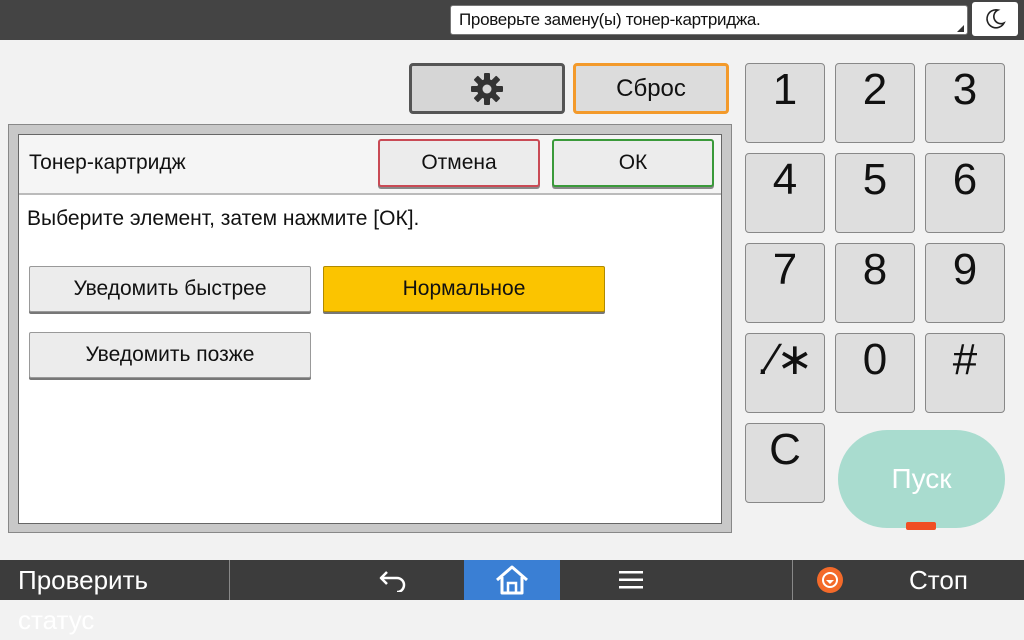 The height and width of the screenshot is (640, 1024). I want to click on option-notify-sooner: Уведомить быстрее, so click(170, 289).